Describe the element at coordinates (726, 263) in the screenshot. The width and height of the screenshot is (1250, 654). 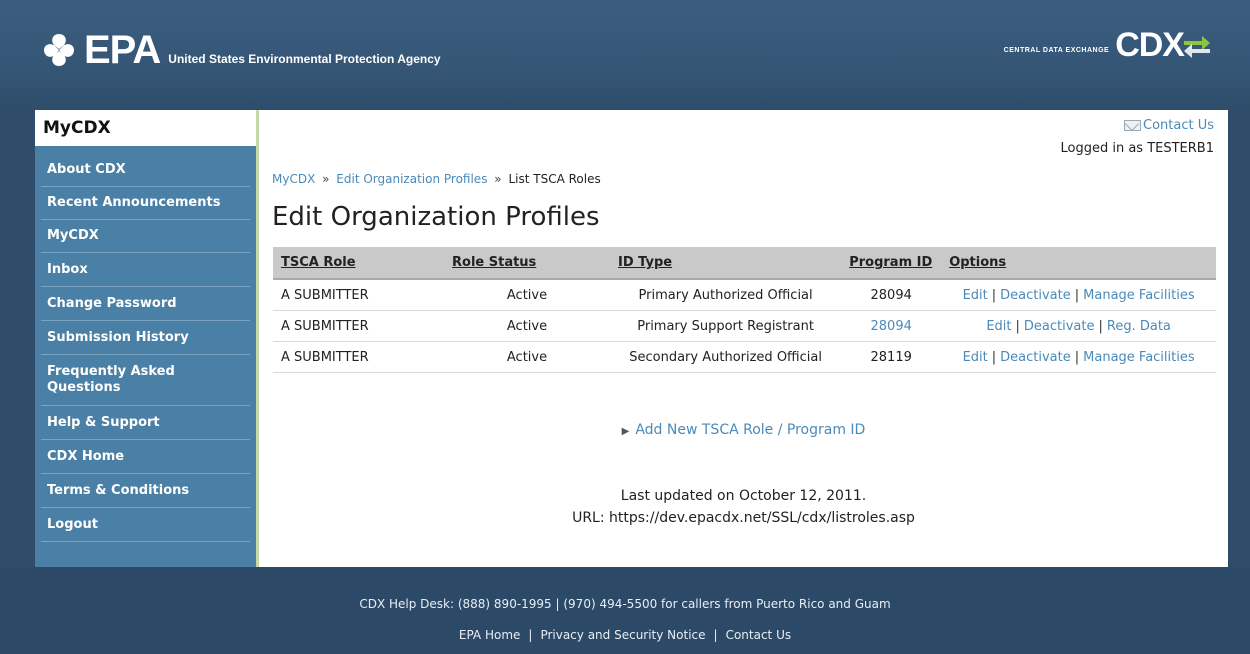
I see `header-id-type: ID Type` at that location.